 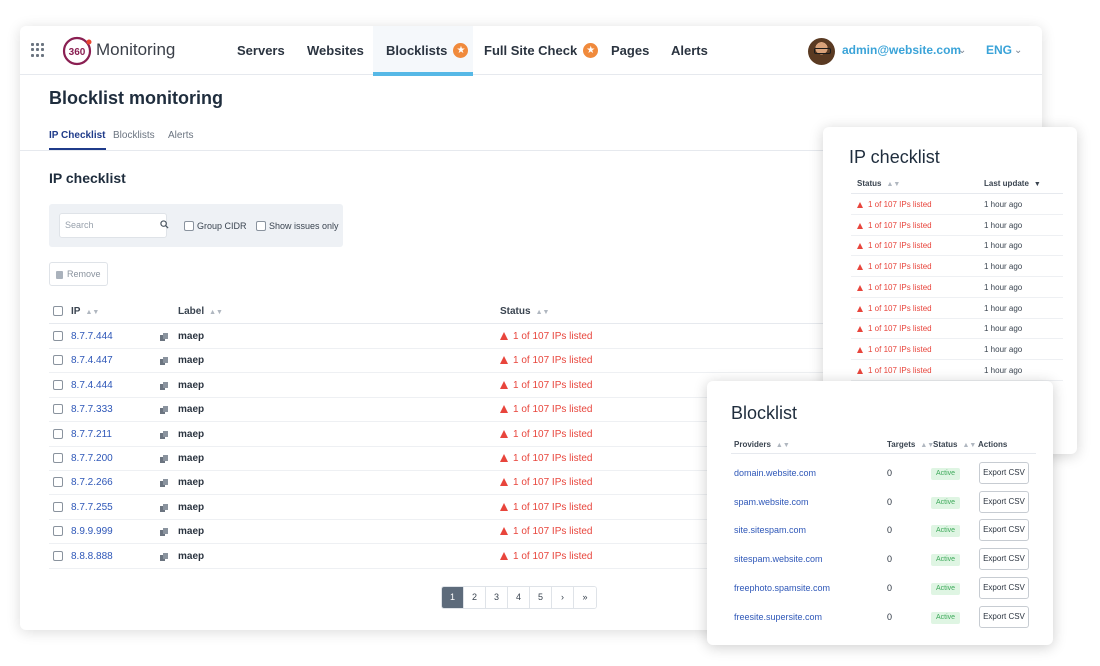 What do you see at coordinates (439, 337) in the screenshot?
I see `table-row: 8.7.7.444 maep 1 of 107 IPs listed` at bounding box center [439, 337].